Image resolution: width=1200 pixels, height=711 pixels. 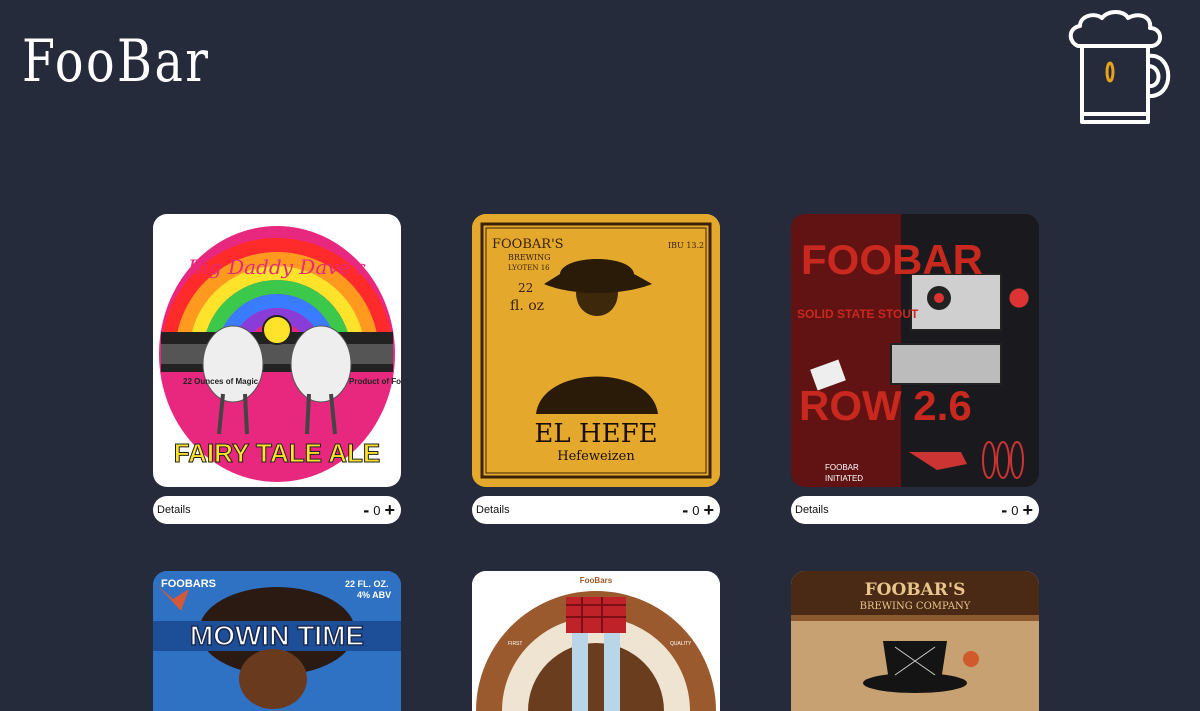 I want to click on product-label-image: FOOBAR'S BREWING COMPANY, so click(x=915, y=641).